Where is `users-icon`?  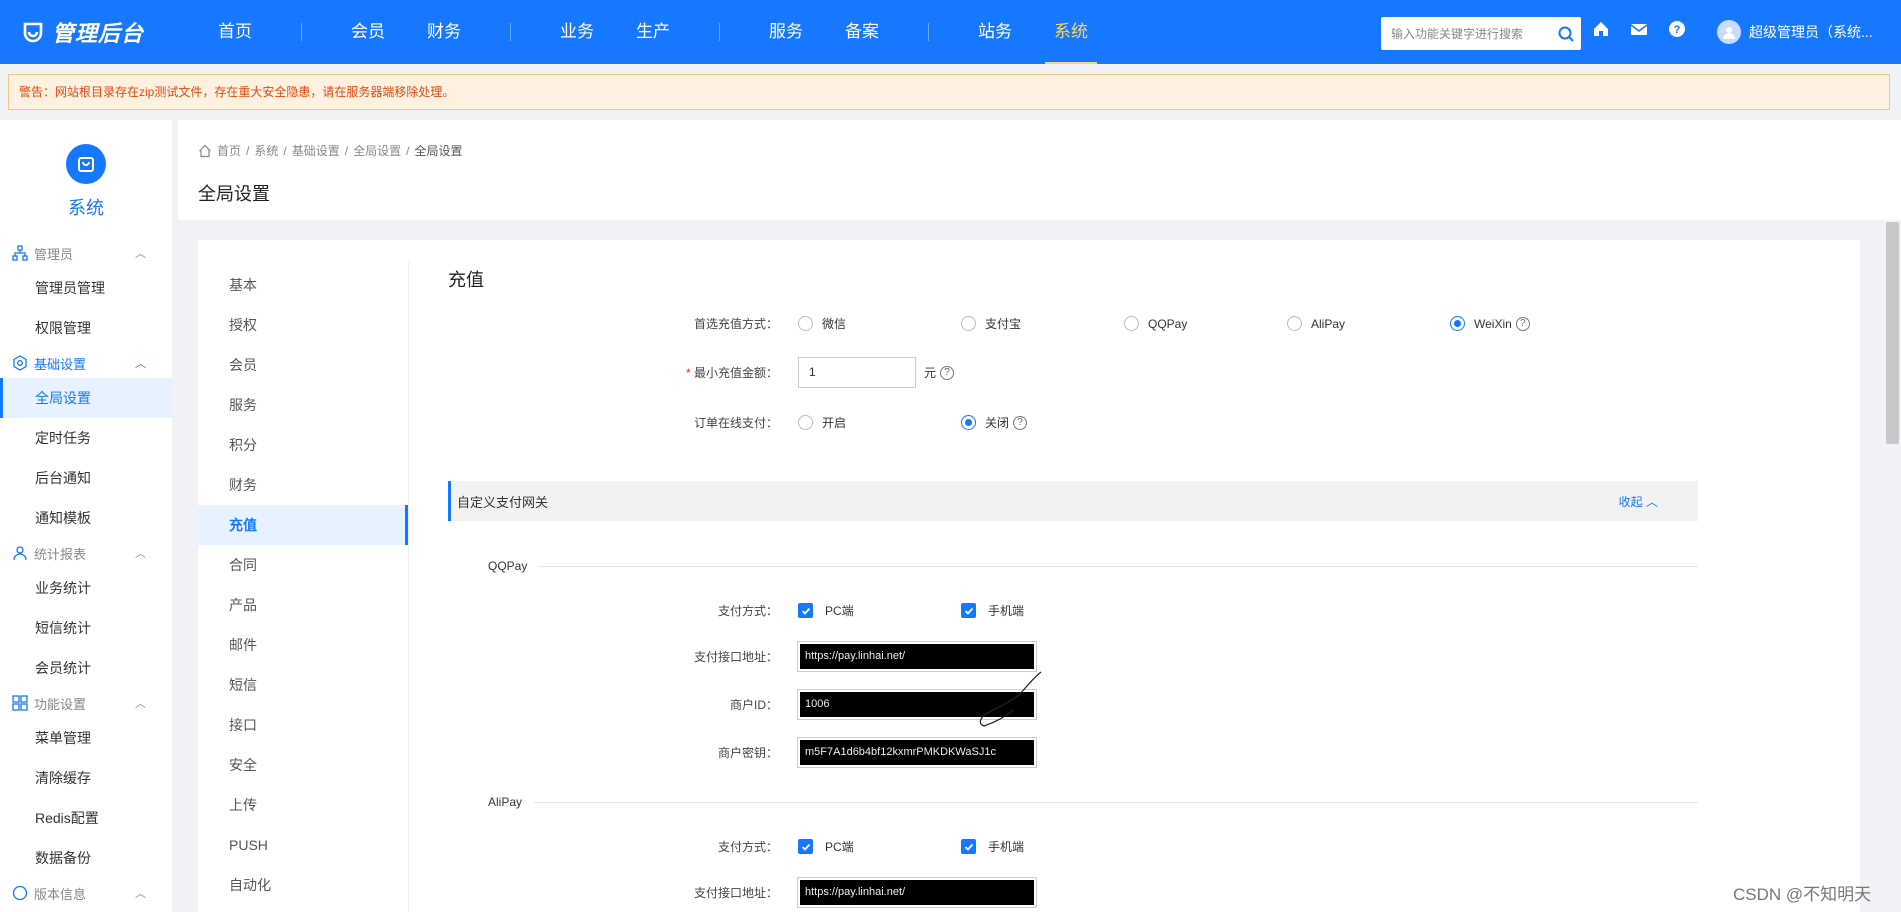 users-icon is located at coordinates (20, 553).